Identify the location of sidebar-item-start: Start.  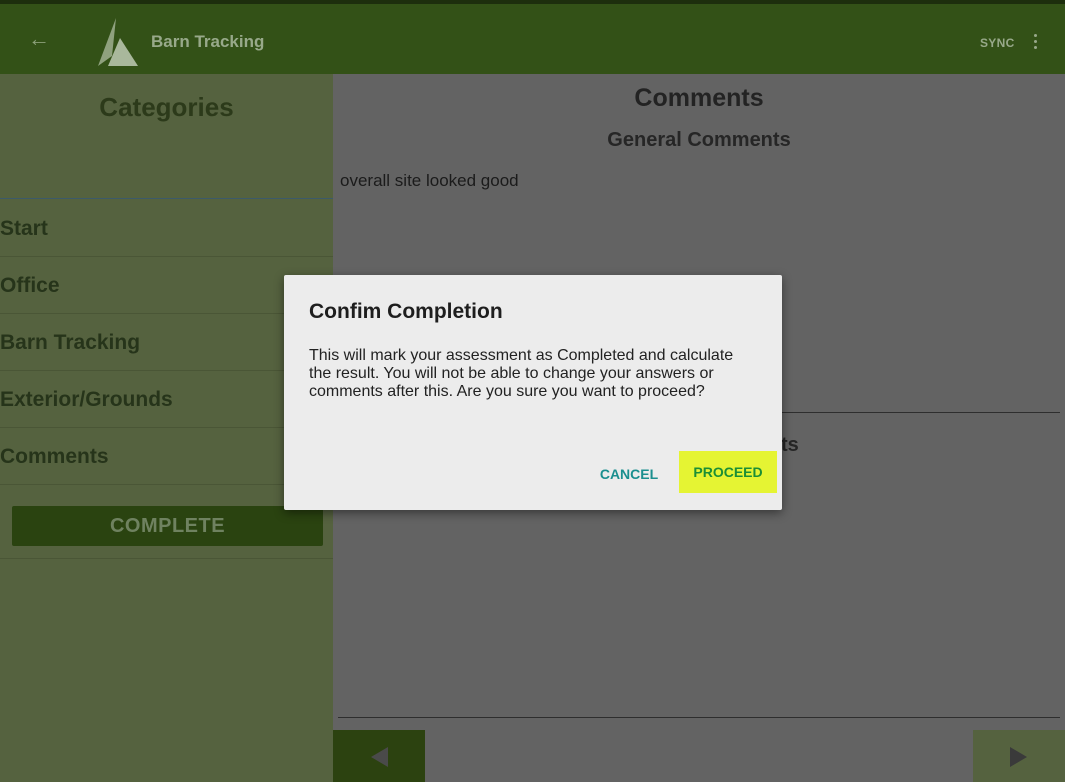
(166, 228).